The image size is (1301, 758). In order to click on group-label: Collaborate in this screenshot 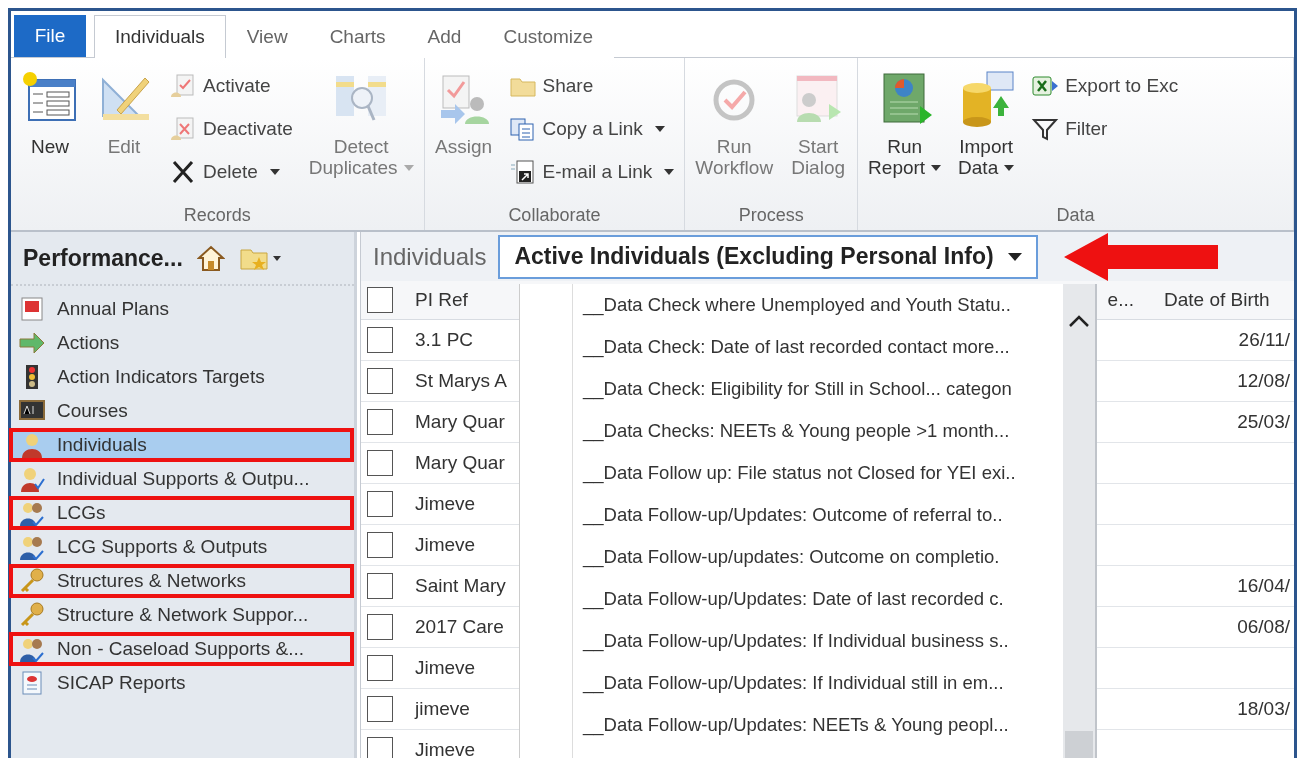, I will do `click(554, 216)`.